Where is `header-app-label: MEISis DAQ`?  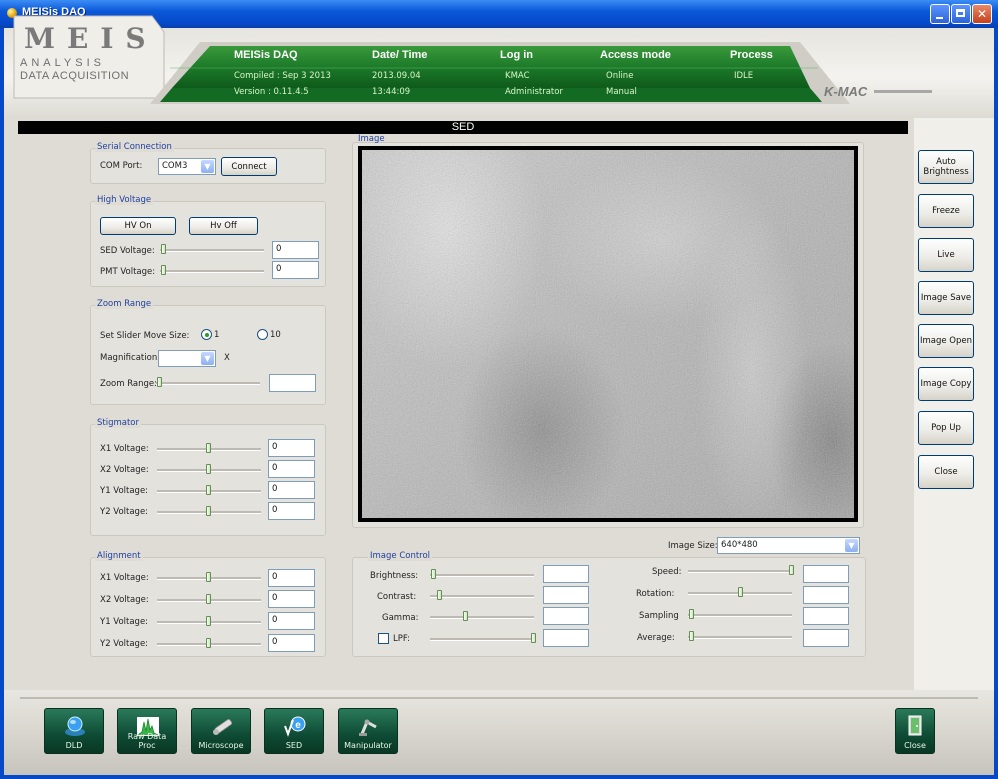 header-app-label: MEISis DAQ is located at coordinates (266, 55).